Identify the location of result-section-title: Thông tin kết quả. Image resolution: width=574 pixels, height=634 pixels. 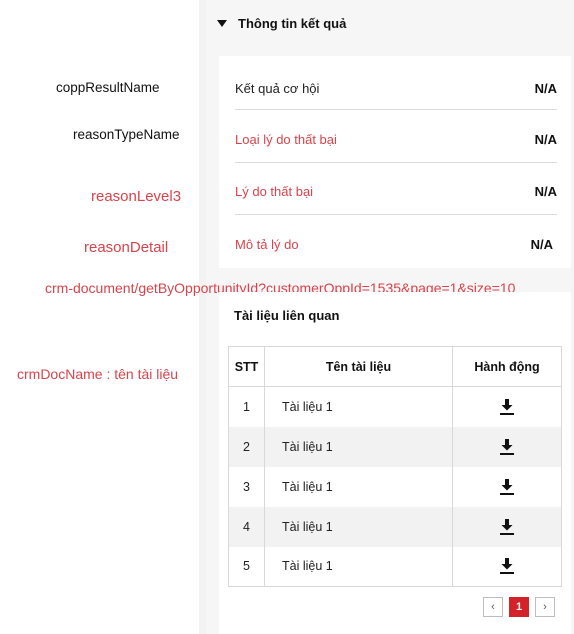
(292, 23).